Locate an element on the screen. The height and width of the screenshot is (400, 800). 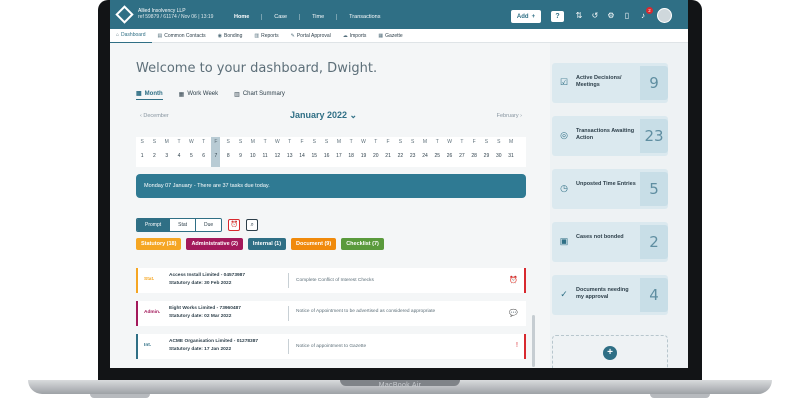
view-tab-chart-summary: ▥ Chart Summary is located at coordinates (259, 95).